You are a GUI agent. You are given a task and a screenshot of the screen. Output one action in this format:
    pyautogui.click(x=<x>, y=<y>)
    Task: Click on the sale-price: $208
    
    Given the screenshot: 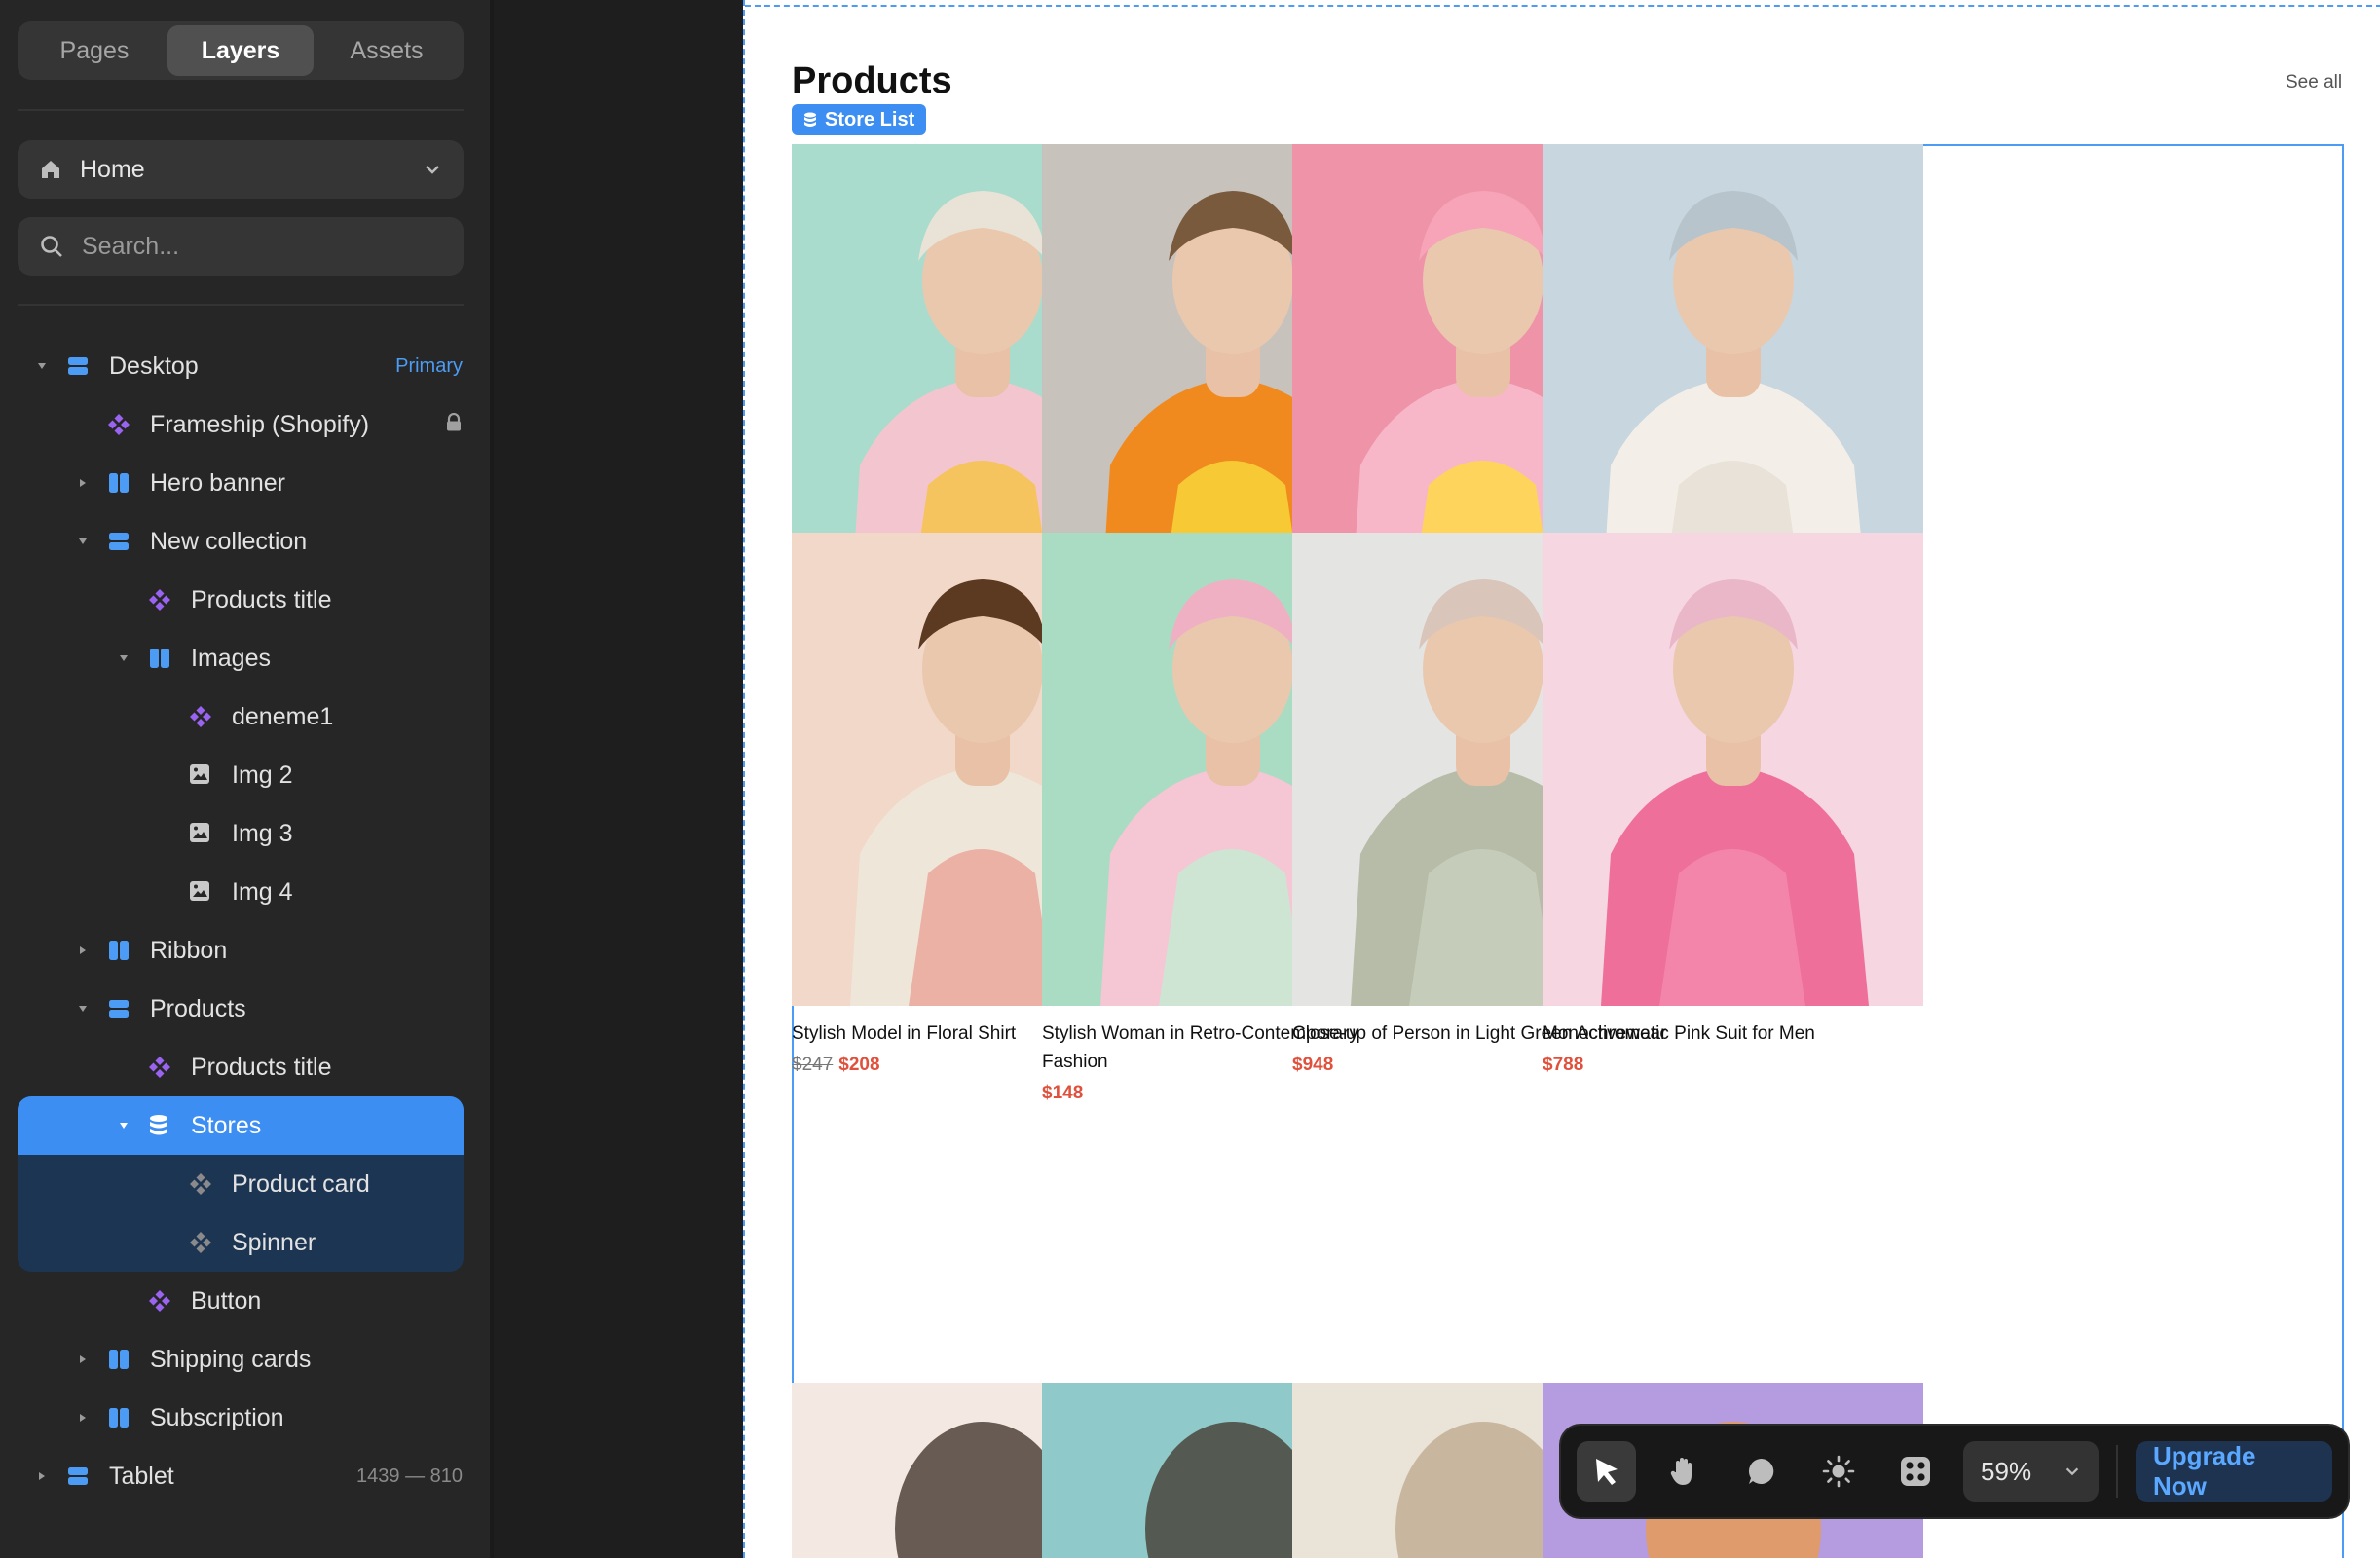 What is the action you would take?
    pyautogui.click(x=859, y=1065)
    